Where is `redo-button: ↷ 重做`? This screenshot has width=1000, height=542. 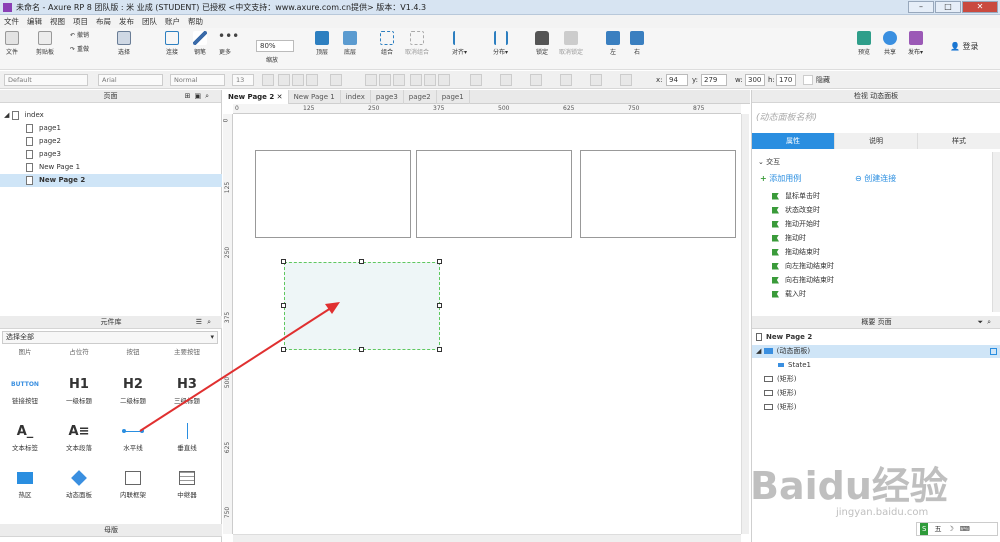 redo-button: ↷ 重做 is located at coordinates (85, 48).